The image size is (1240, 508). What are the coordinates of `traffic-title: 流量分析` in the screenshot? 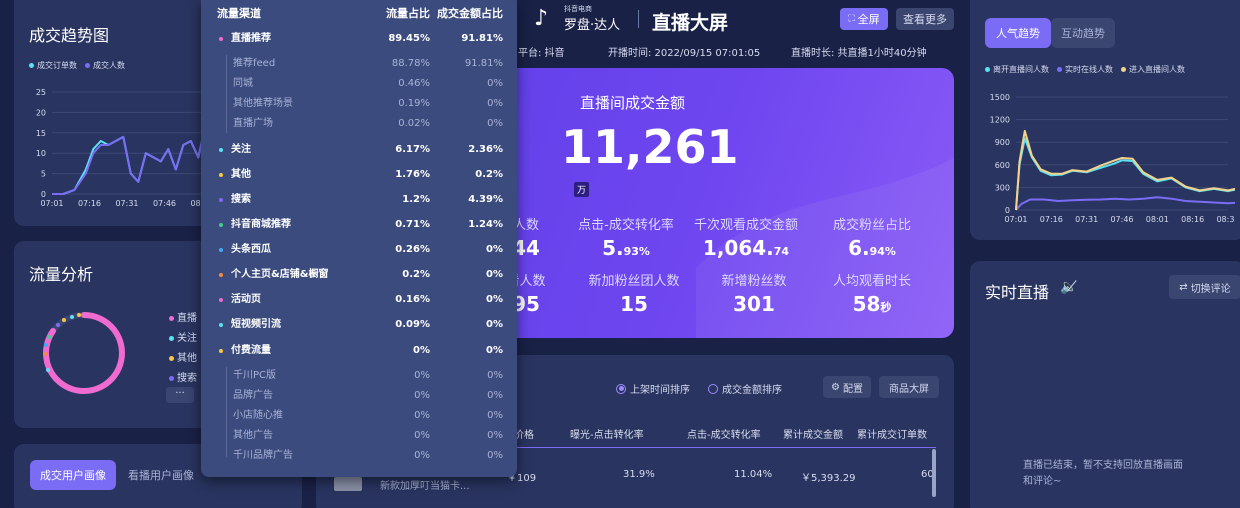 It's located at (61, 274).